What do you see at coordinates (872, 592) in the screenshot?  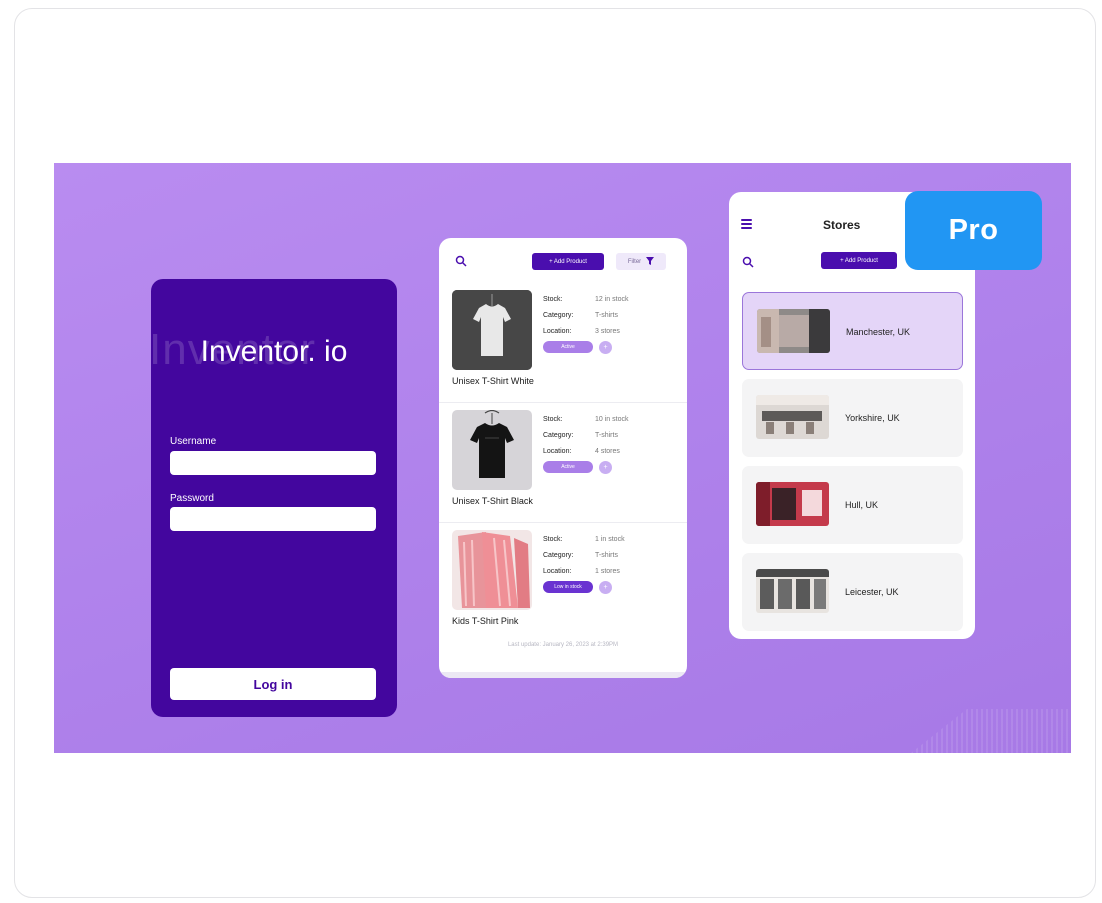 I see `store-name: Leicester, UK` at bounding box center [872, 592].